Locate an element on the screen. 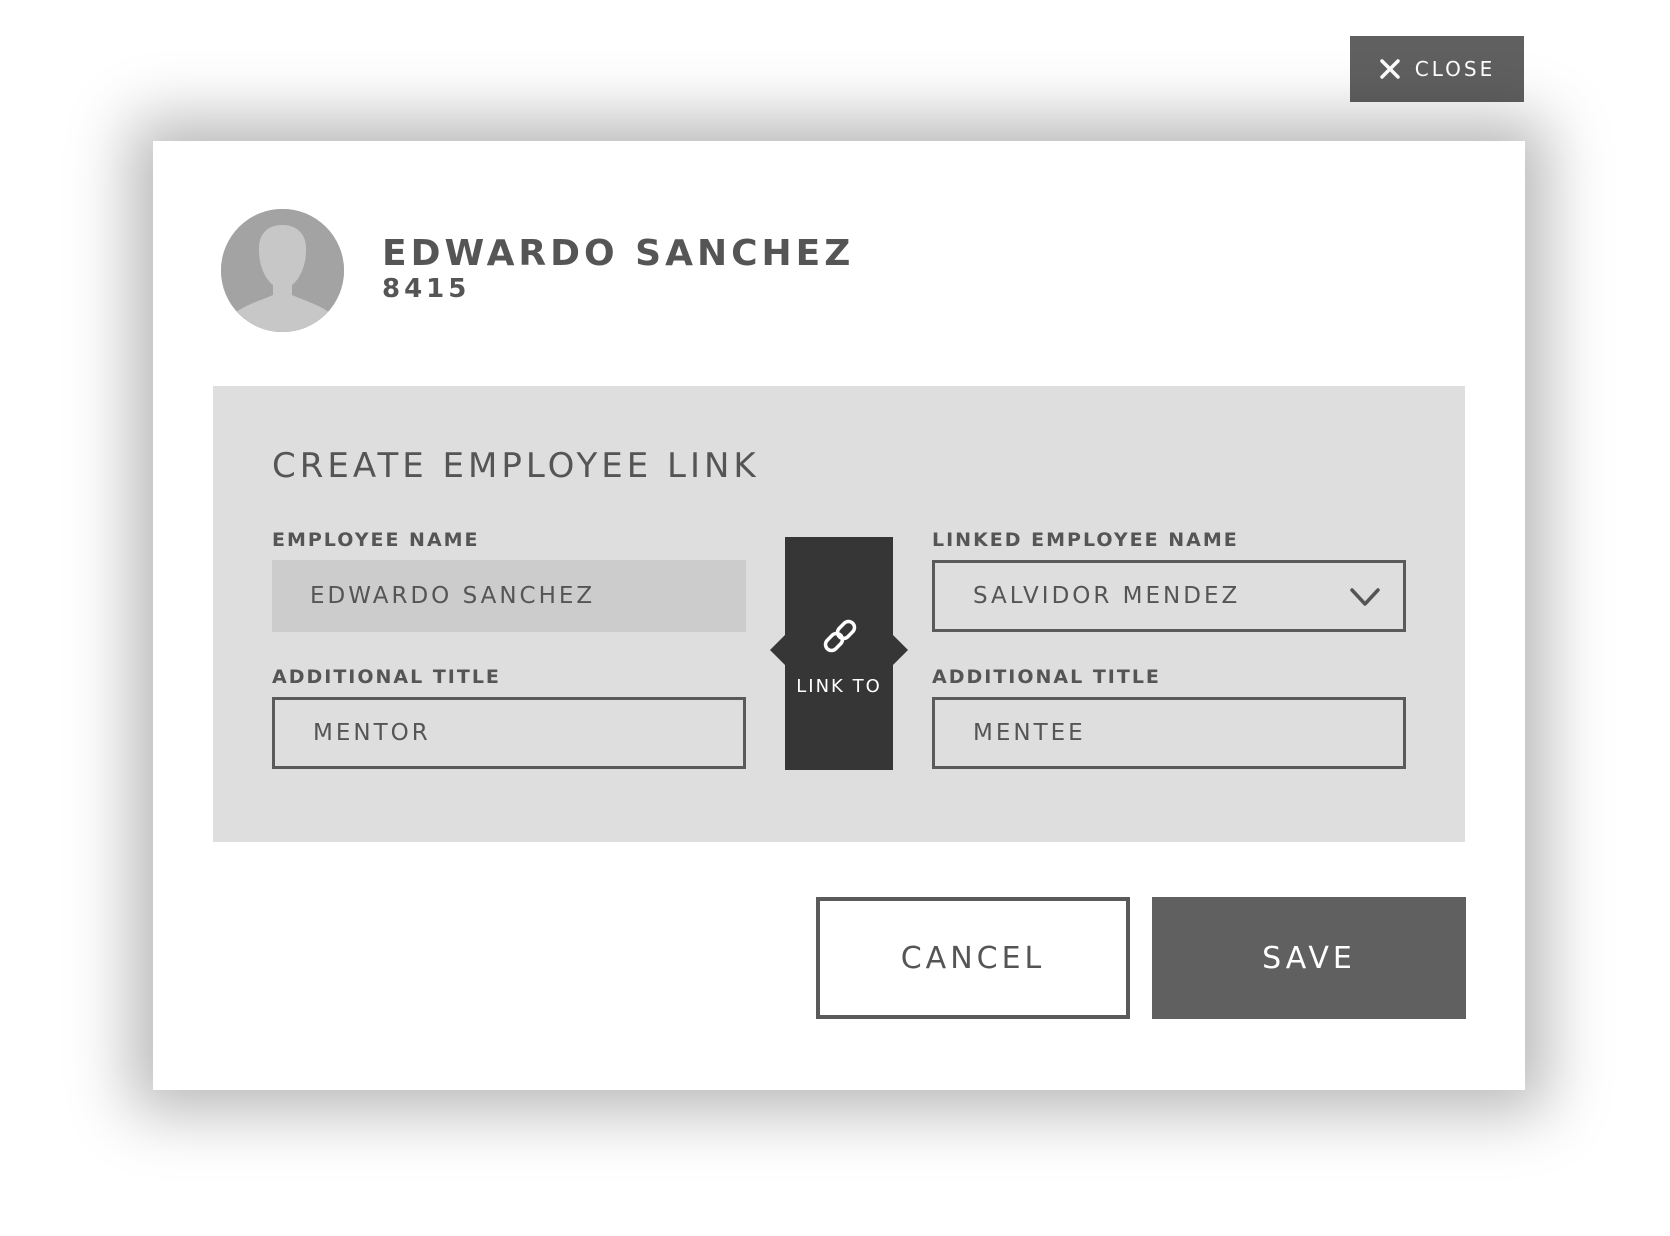 The height and width of the screenshot is (1236, 1670). user-silhouette-icon is located at coordinates (282, 270).